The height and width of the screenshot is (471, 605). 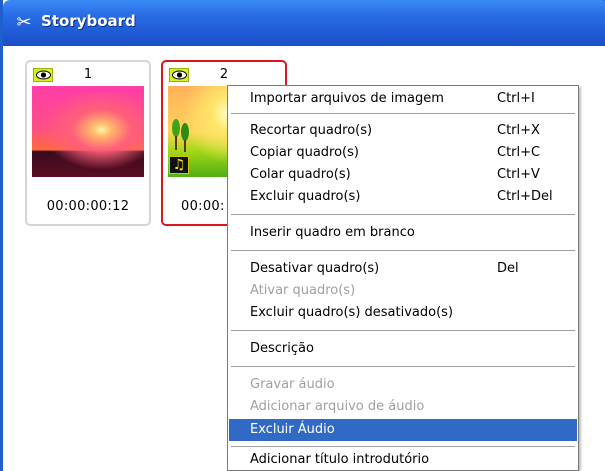 I want to click on menu-item-delete-audio: Excluir Áudio, so click(x=403, y=430).